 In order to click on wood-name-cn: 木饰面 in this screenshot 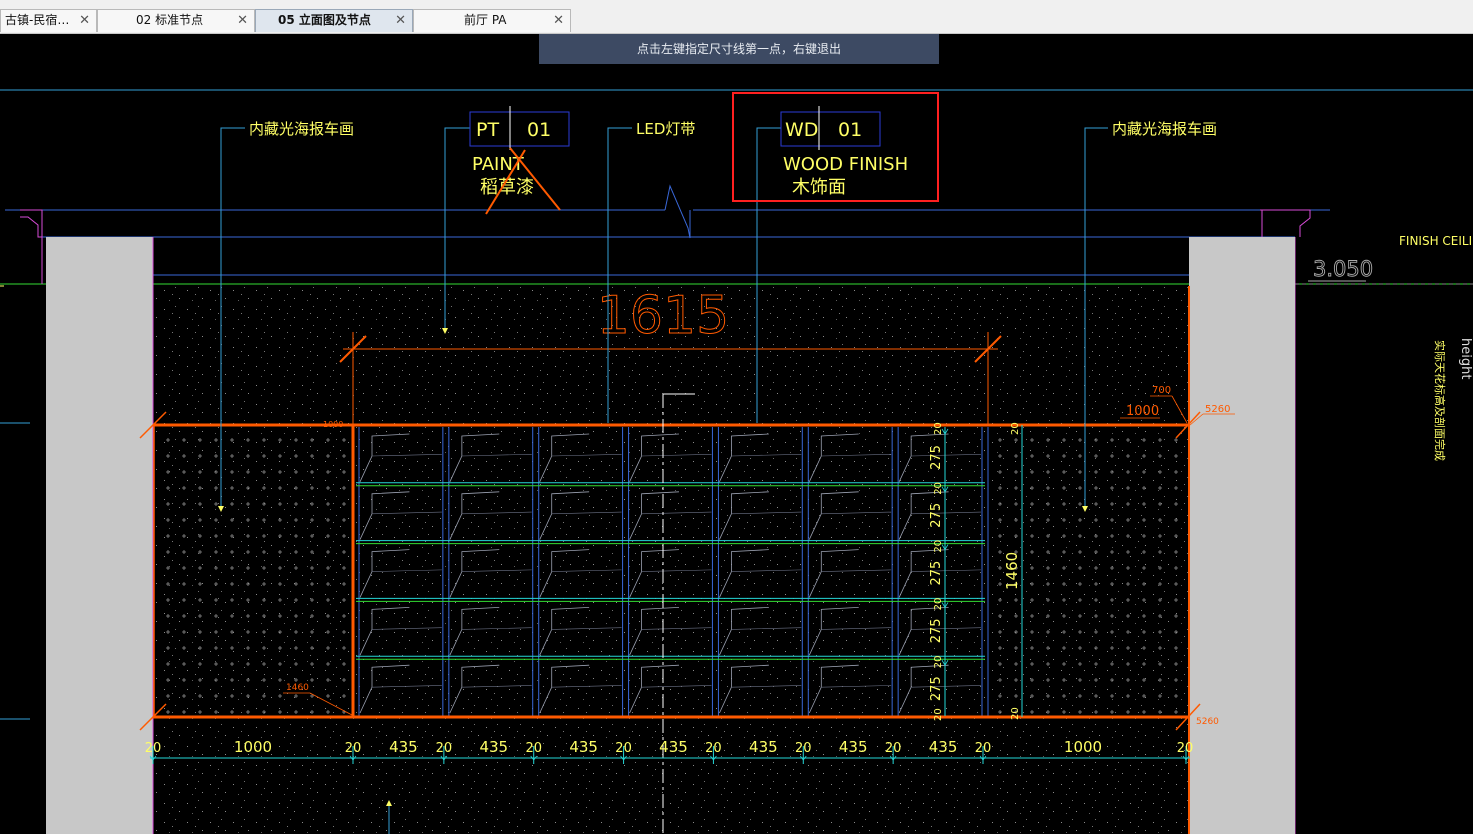, I will do `click(819, 187)`.